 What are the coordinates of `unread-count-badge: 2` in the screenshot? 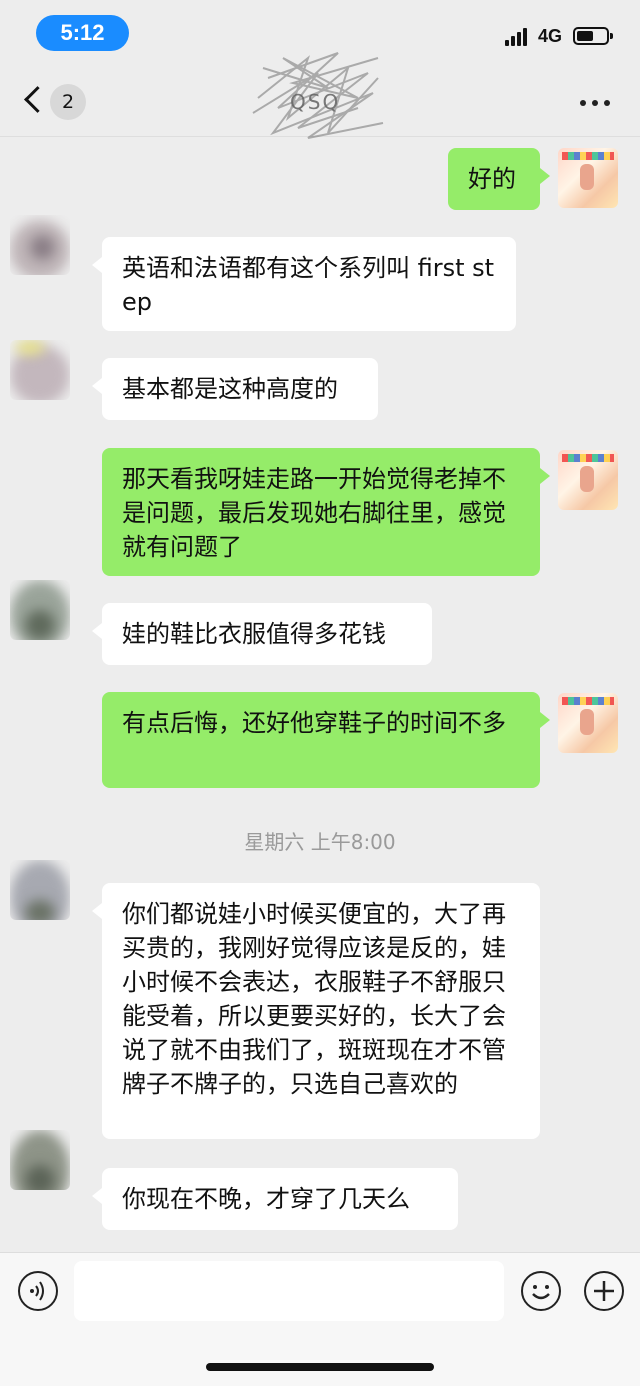 It's located at (68, 102).